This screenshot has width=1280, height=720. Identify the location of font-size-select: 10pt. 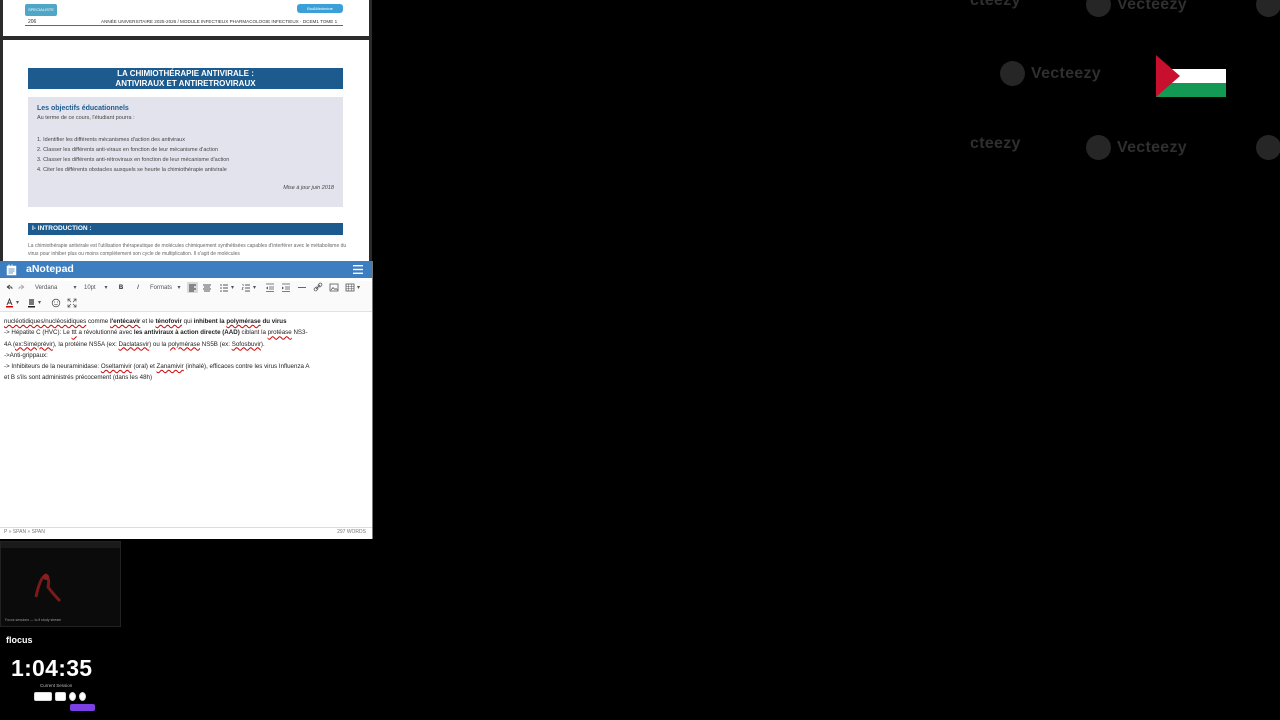
(93, 288).